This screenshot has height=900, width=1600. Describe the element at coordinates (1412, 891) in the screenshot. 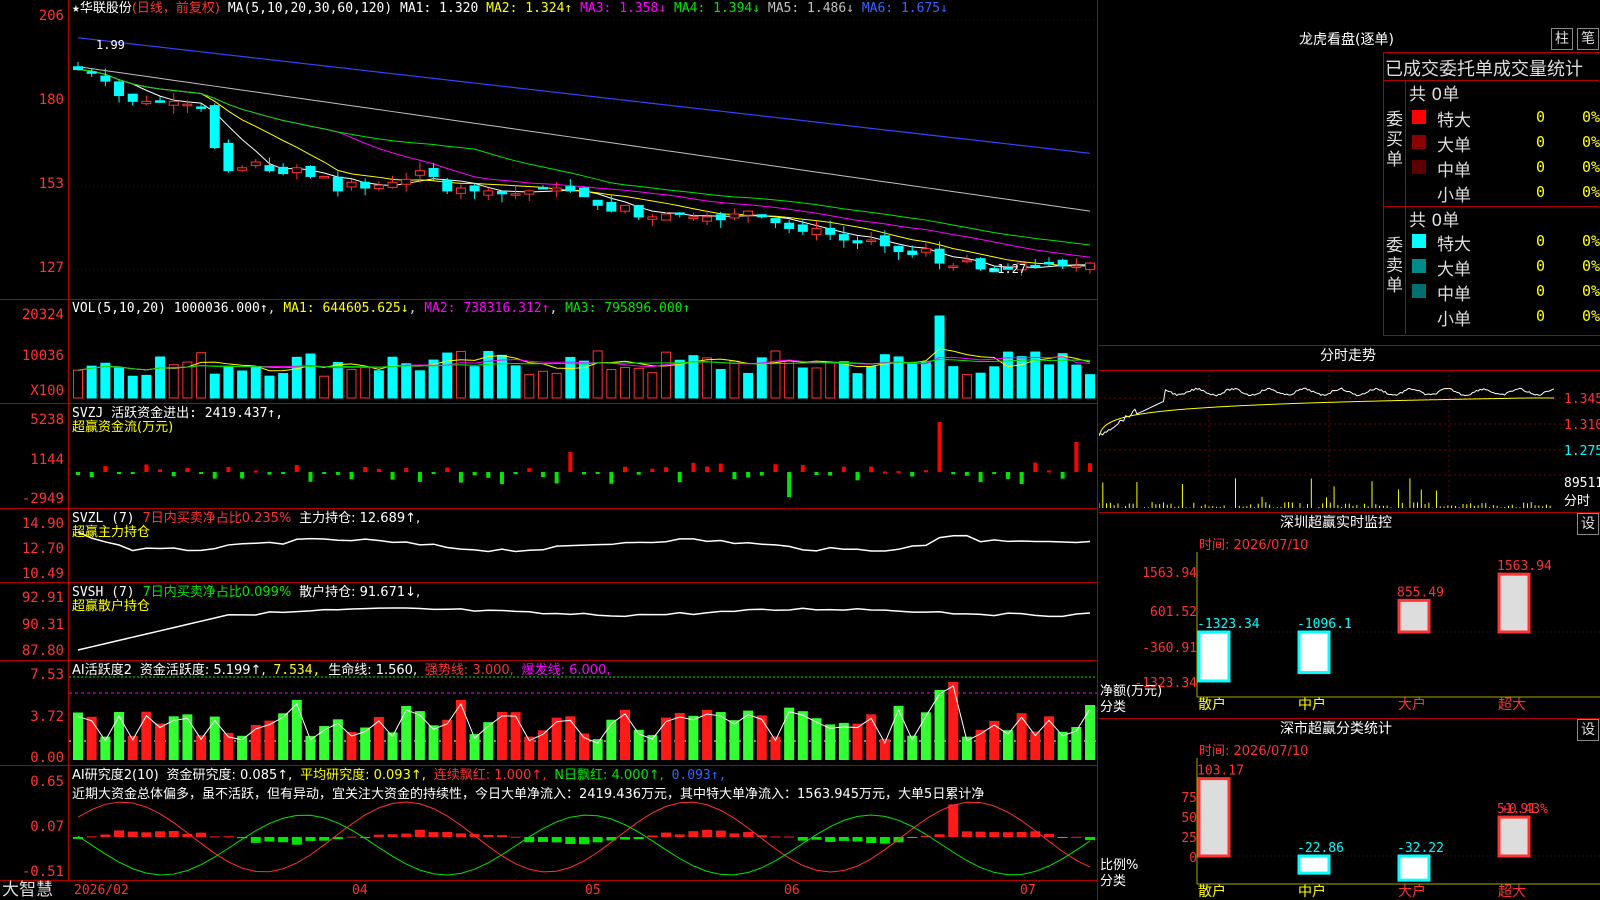

I see `bar-category-label: 大户` at that location.